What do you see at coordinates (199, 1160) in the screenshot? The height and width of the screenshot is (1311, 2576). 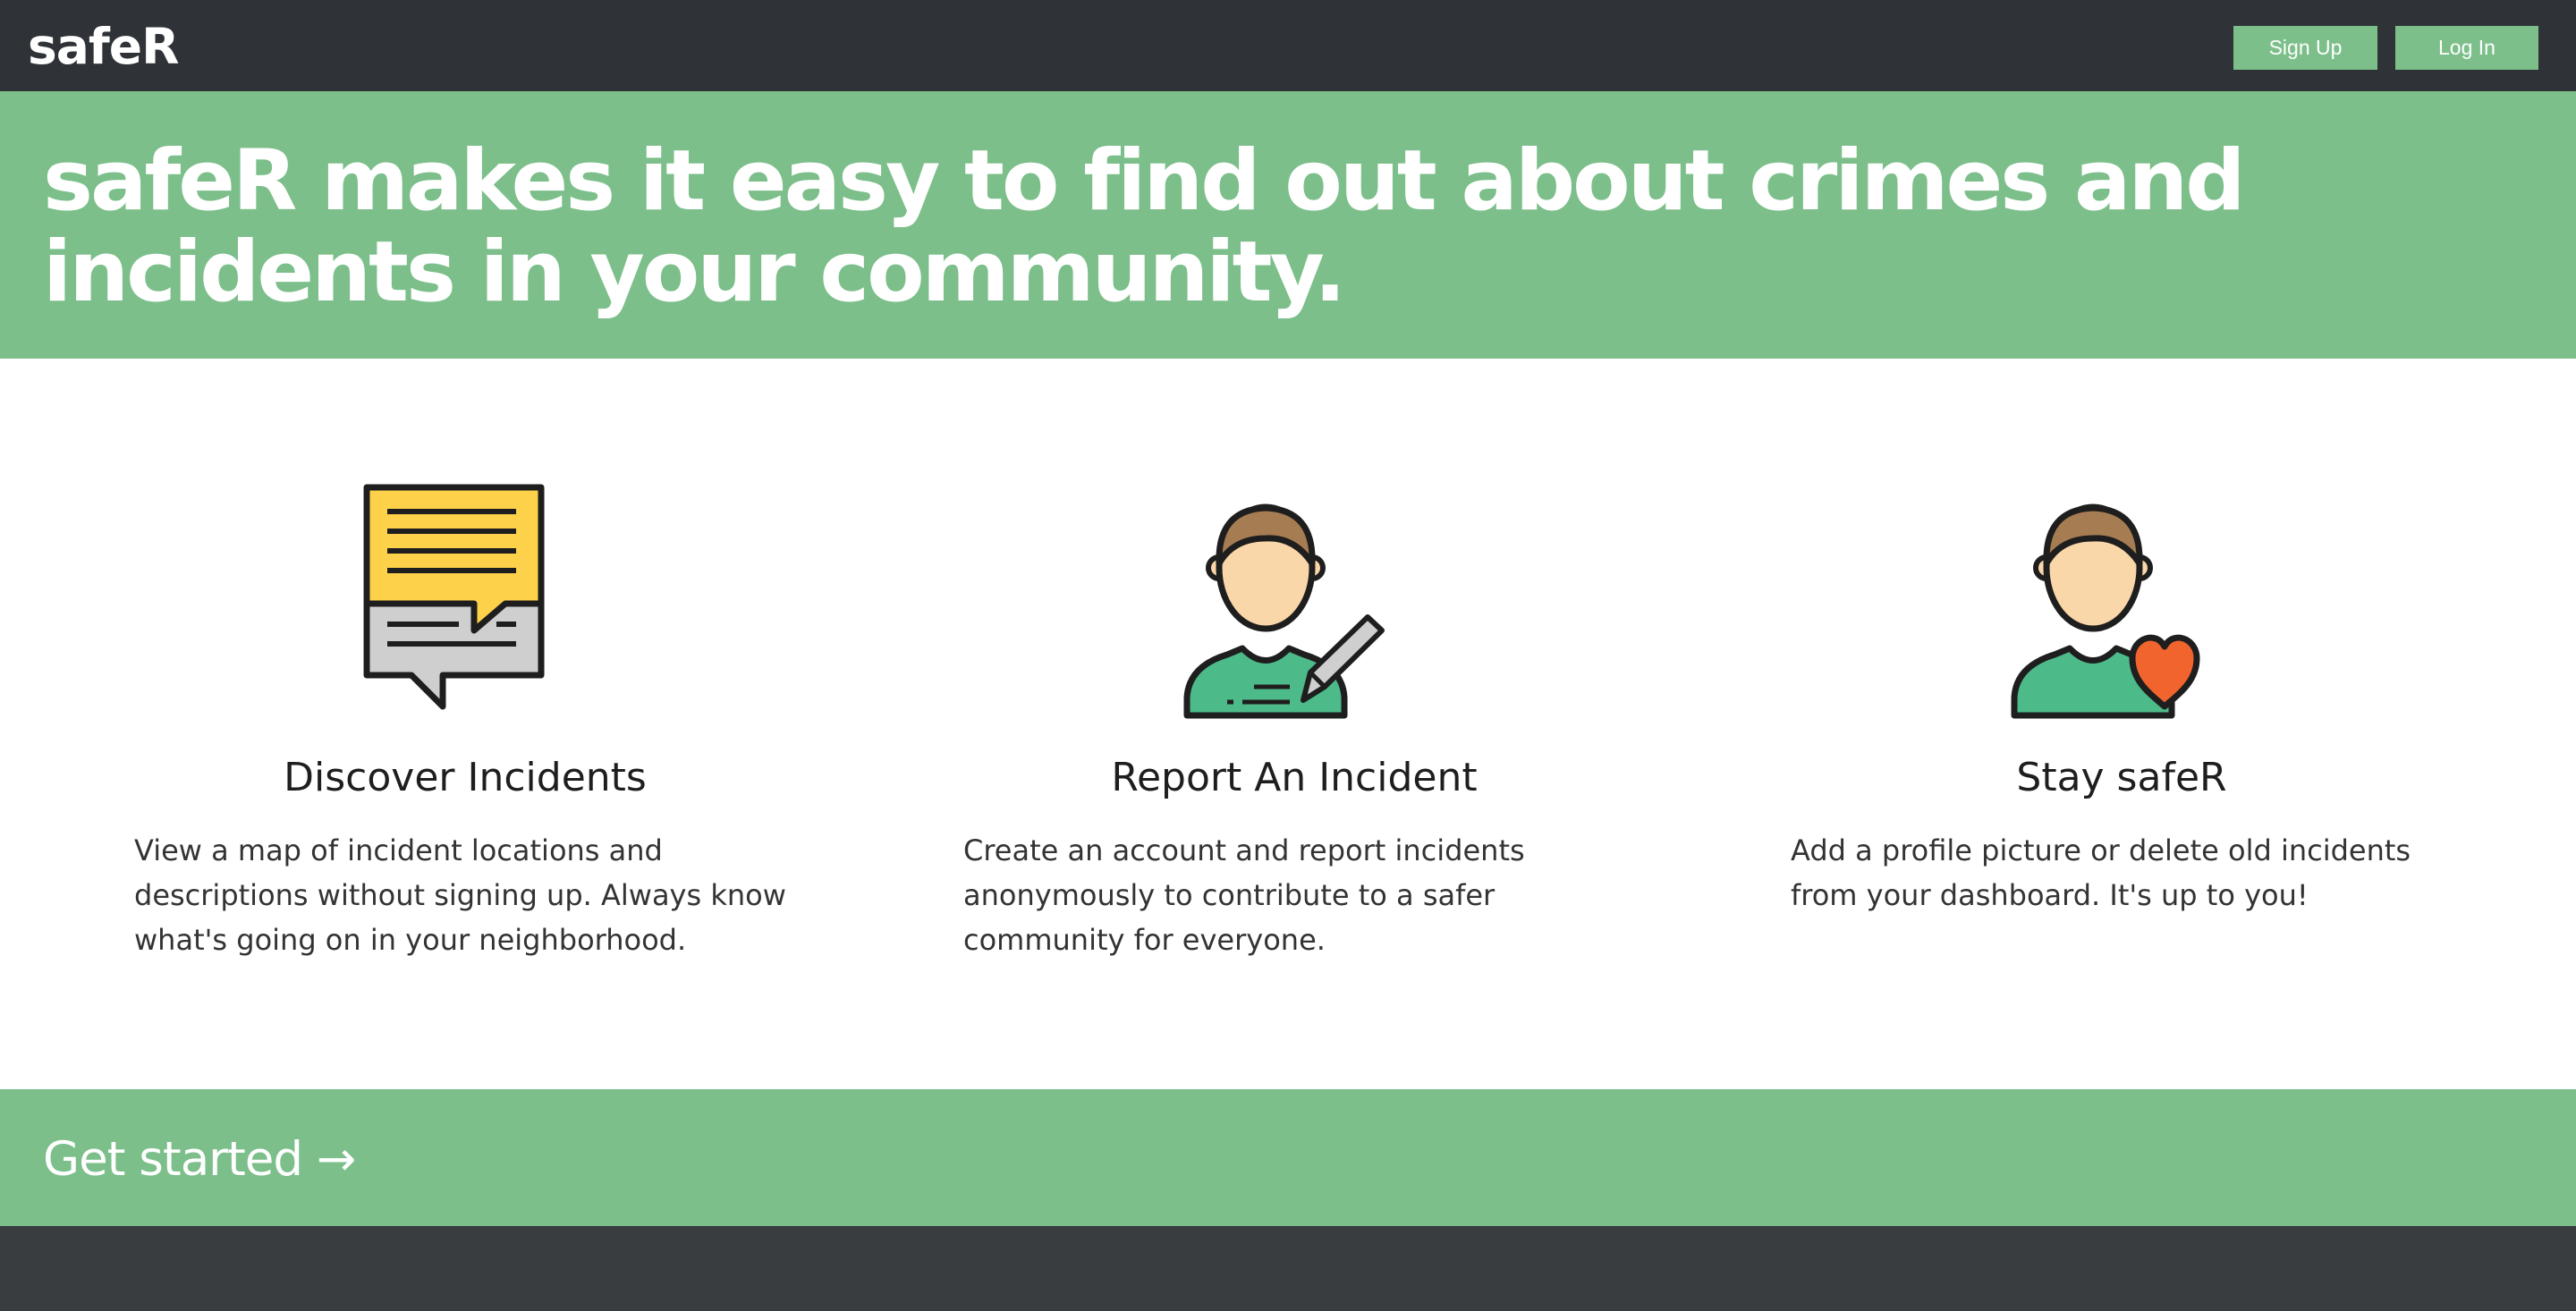 I see `get-started-link: Get started →` at bounding box center [199, 1160].